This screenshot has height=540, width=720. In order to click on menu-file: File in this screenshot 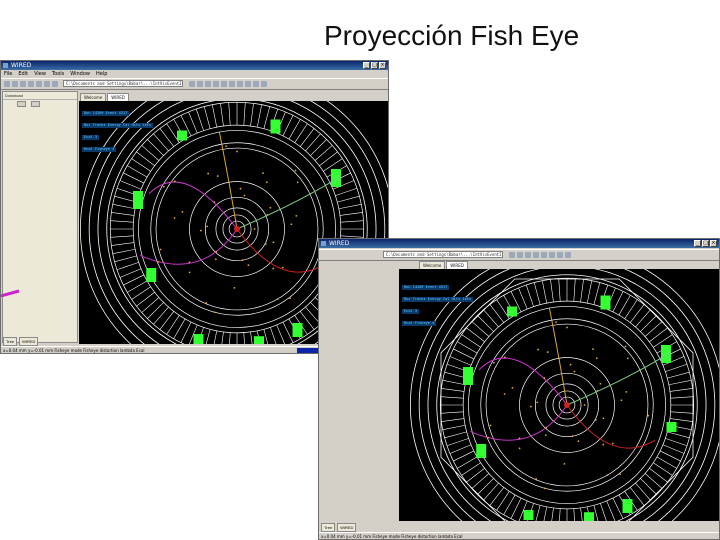, I will do `click(8, 74)`.